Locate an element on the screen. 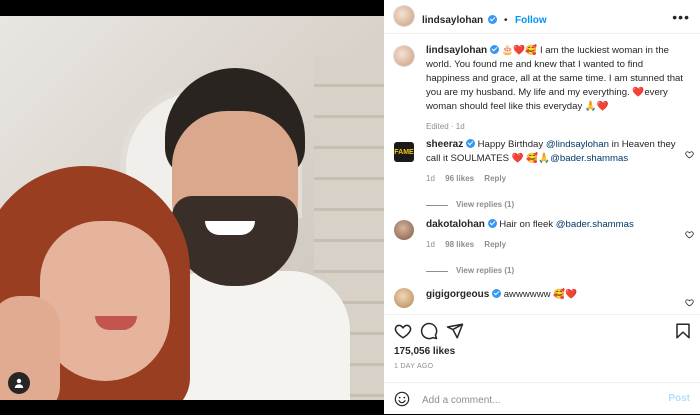 This screenshot has width=700, height=415. comment: gigigorgeous awwwwww 🥰❤️ is located at coordinates (551, 295).